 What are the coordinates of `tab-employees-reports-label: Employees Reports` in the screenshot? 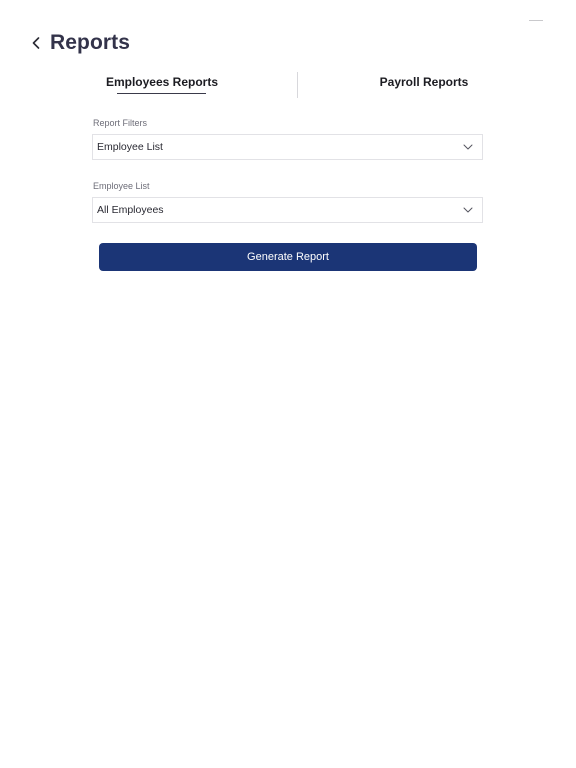 It's located at (162, 82).